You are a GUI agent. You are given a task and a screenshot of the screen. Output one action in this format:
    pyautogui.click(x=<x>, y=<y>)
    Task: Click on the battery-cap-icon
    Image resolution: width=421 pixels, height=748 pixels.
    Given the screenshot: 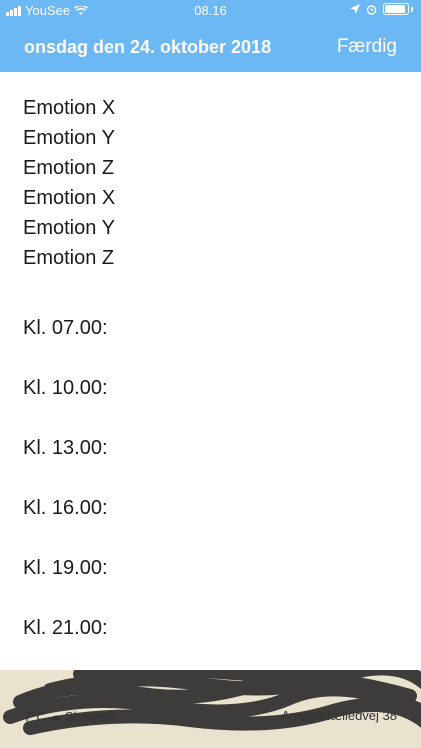 What is the action you would take?
    pyautogui.click(x=412, y=9)
    